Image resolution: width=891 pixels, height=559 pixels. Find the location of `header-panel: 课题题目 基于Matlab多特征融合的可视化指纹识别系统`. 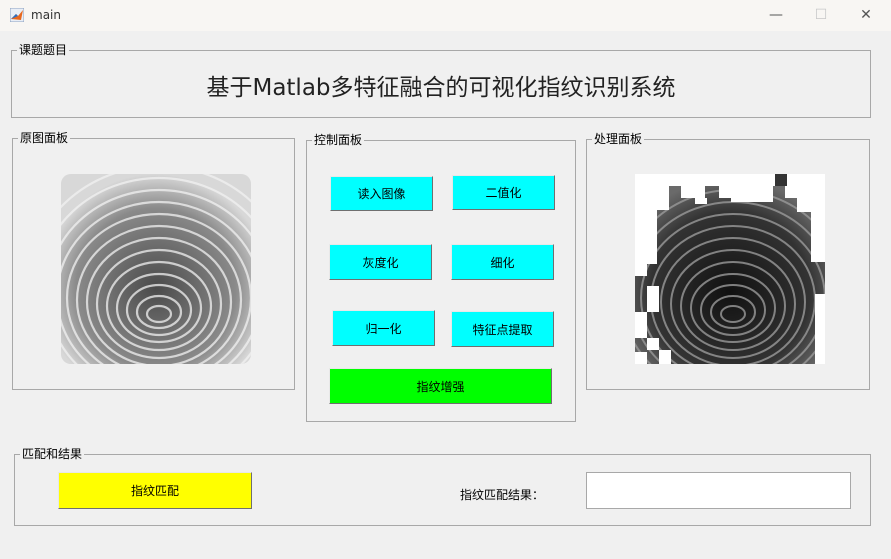

header-panel: 课题题目 基于Matlab多特征融合的可视化指纹识别系统 is located at coordinates (441, 80).